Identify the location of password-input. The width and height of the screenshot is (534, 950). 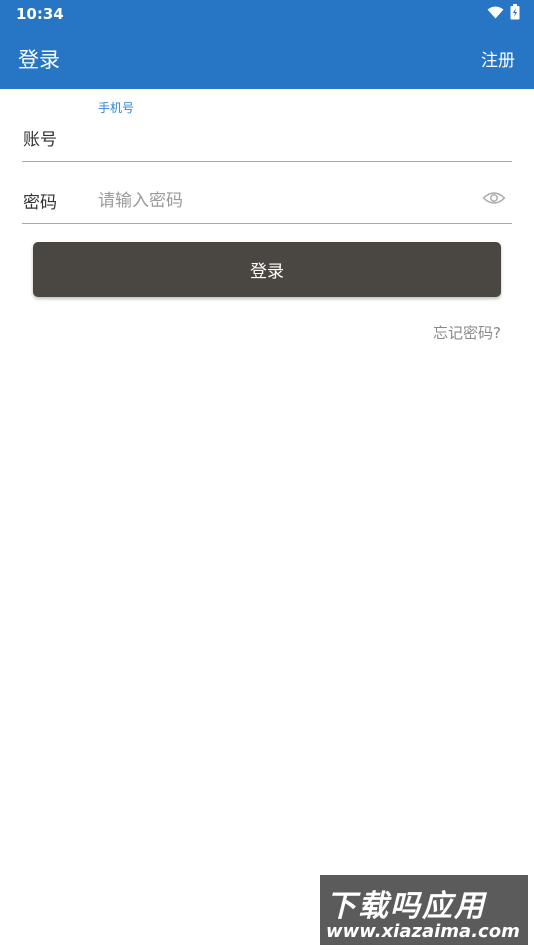
(283, 201).